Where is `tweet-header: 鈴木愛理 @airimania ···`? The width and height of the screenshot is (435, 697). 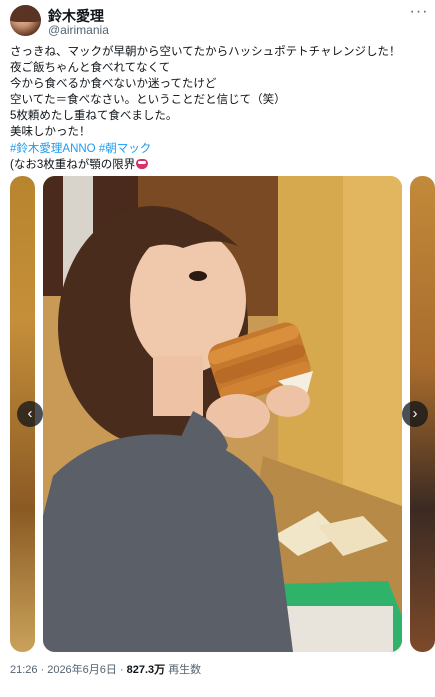 tweet-header: 鈴木愛理 @airimania ··· is located at coordinates (217, 20).